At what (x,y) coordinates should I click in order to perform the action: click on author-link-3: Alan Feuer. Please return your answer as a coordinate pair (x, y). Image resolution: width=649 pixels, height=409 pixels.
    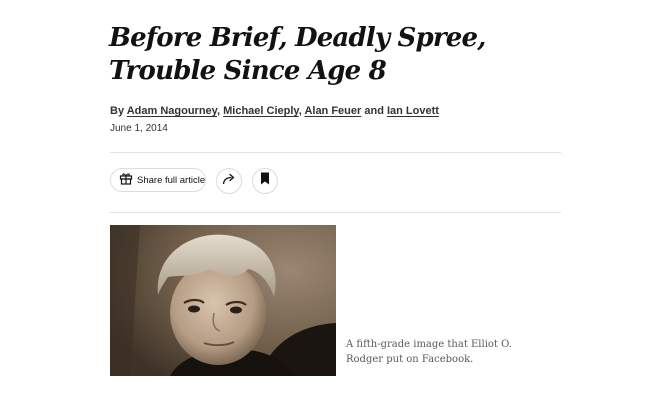
    Looking at the image, I should click on (332, 111).